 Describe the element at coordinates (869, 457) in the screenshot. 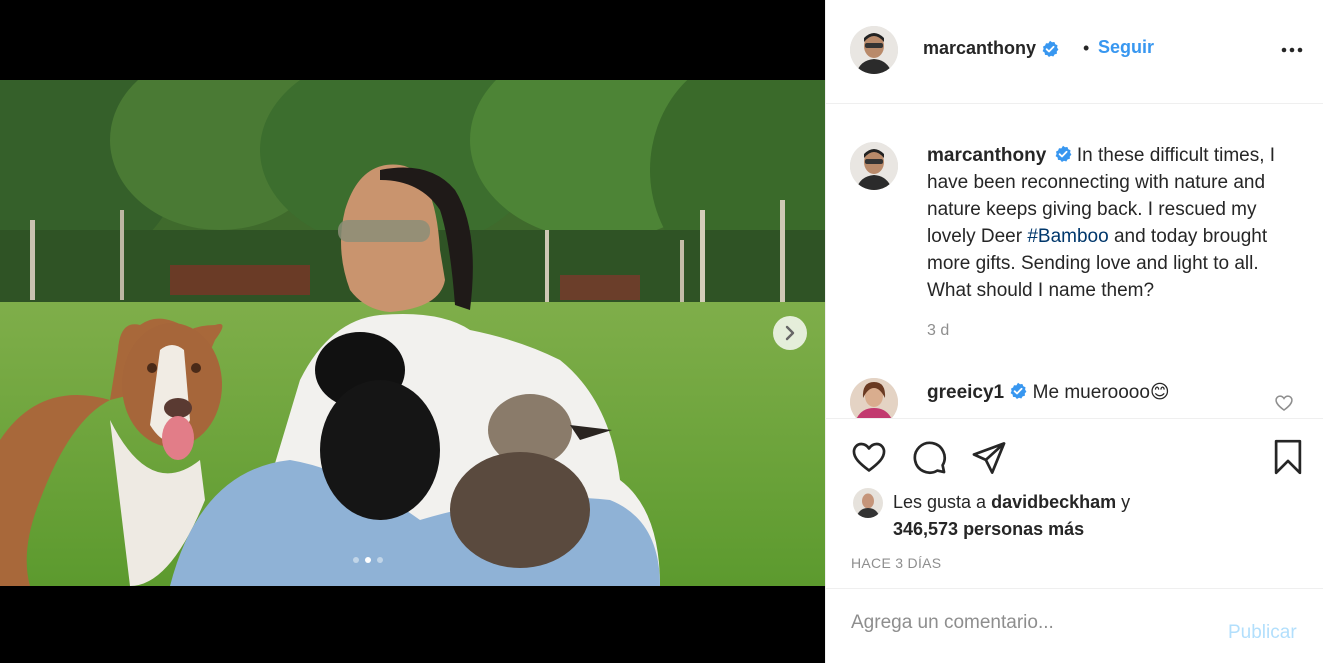

I see `heart-icon` at that location.